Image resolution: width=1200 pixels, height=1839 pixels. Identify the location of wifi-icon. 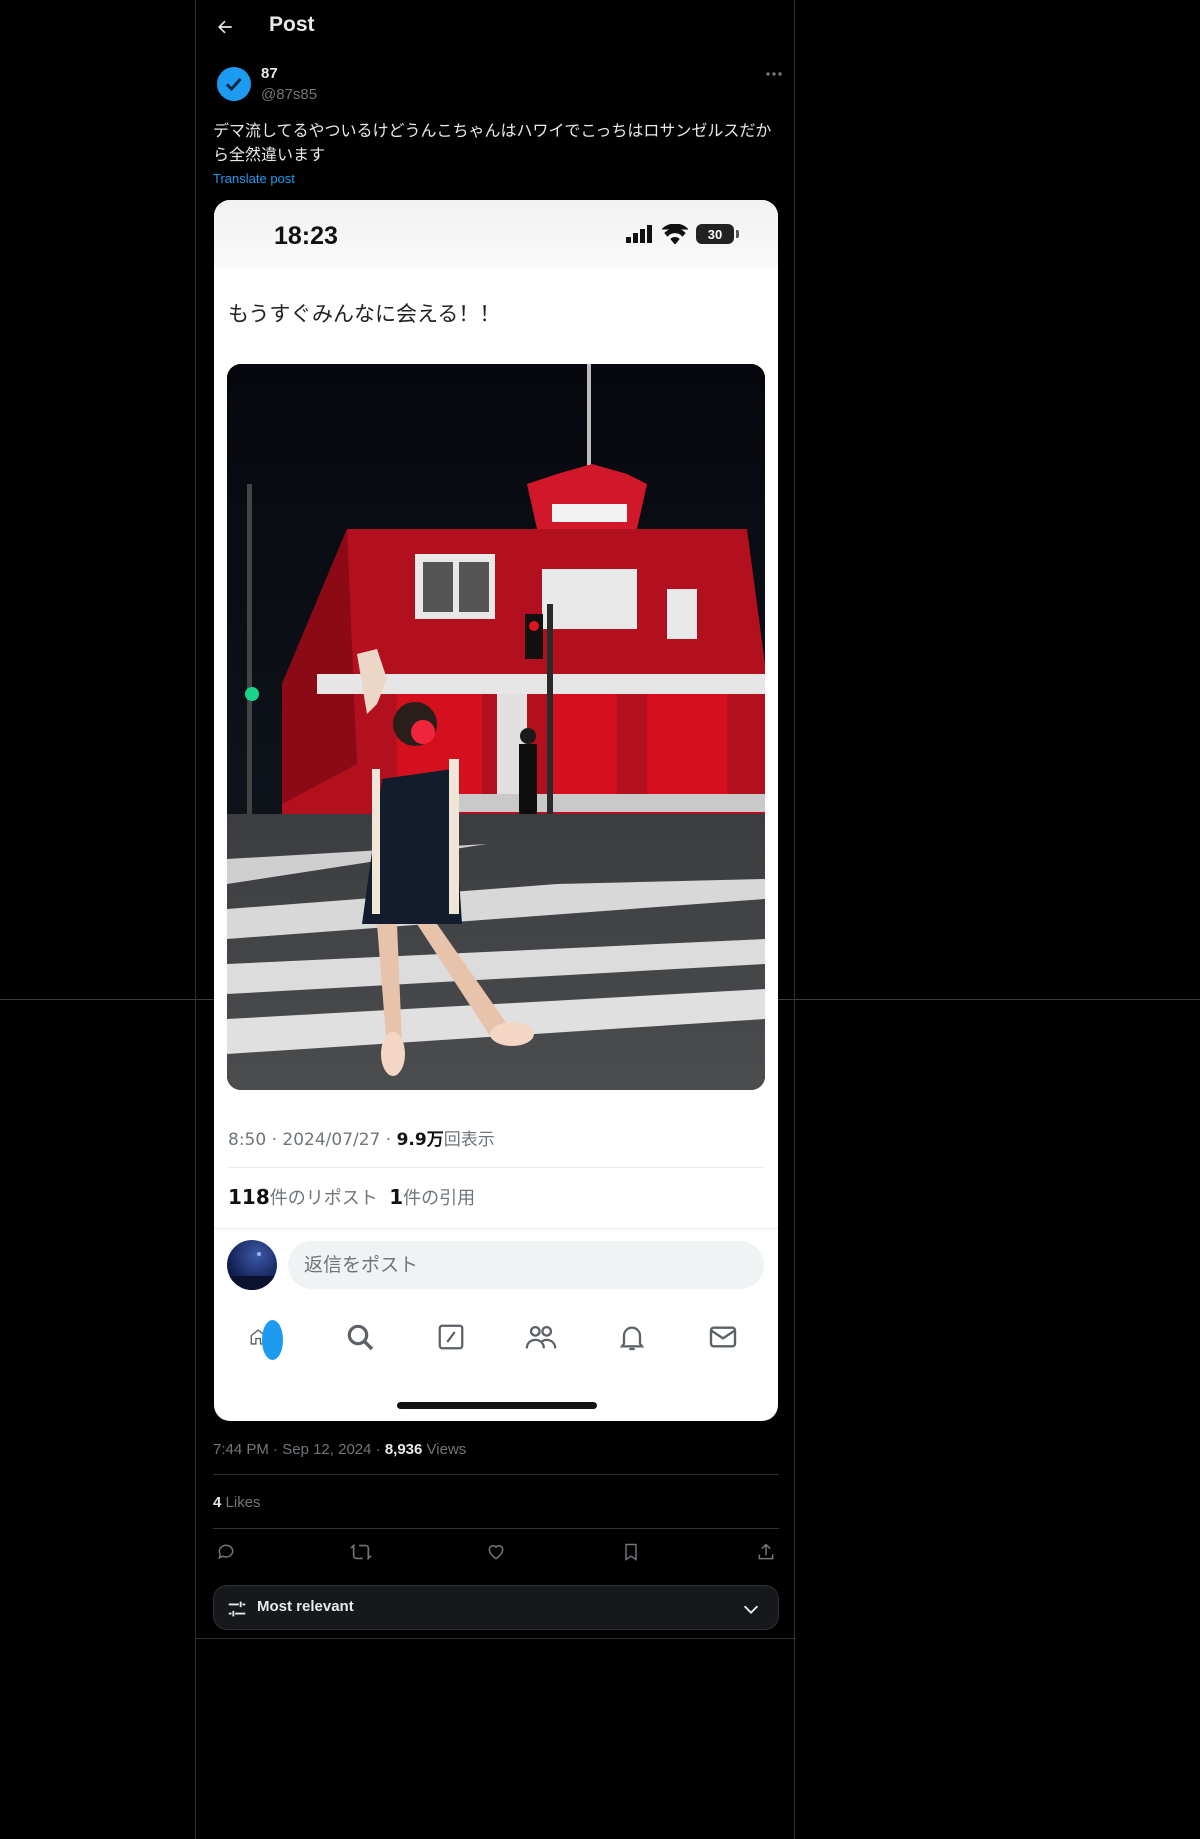
(675, 234).